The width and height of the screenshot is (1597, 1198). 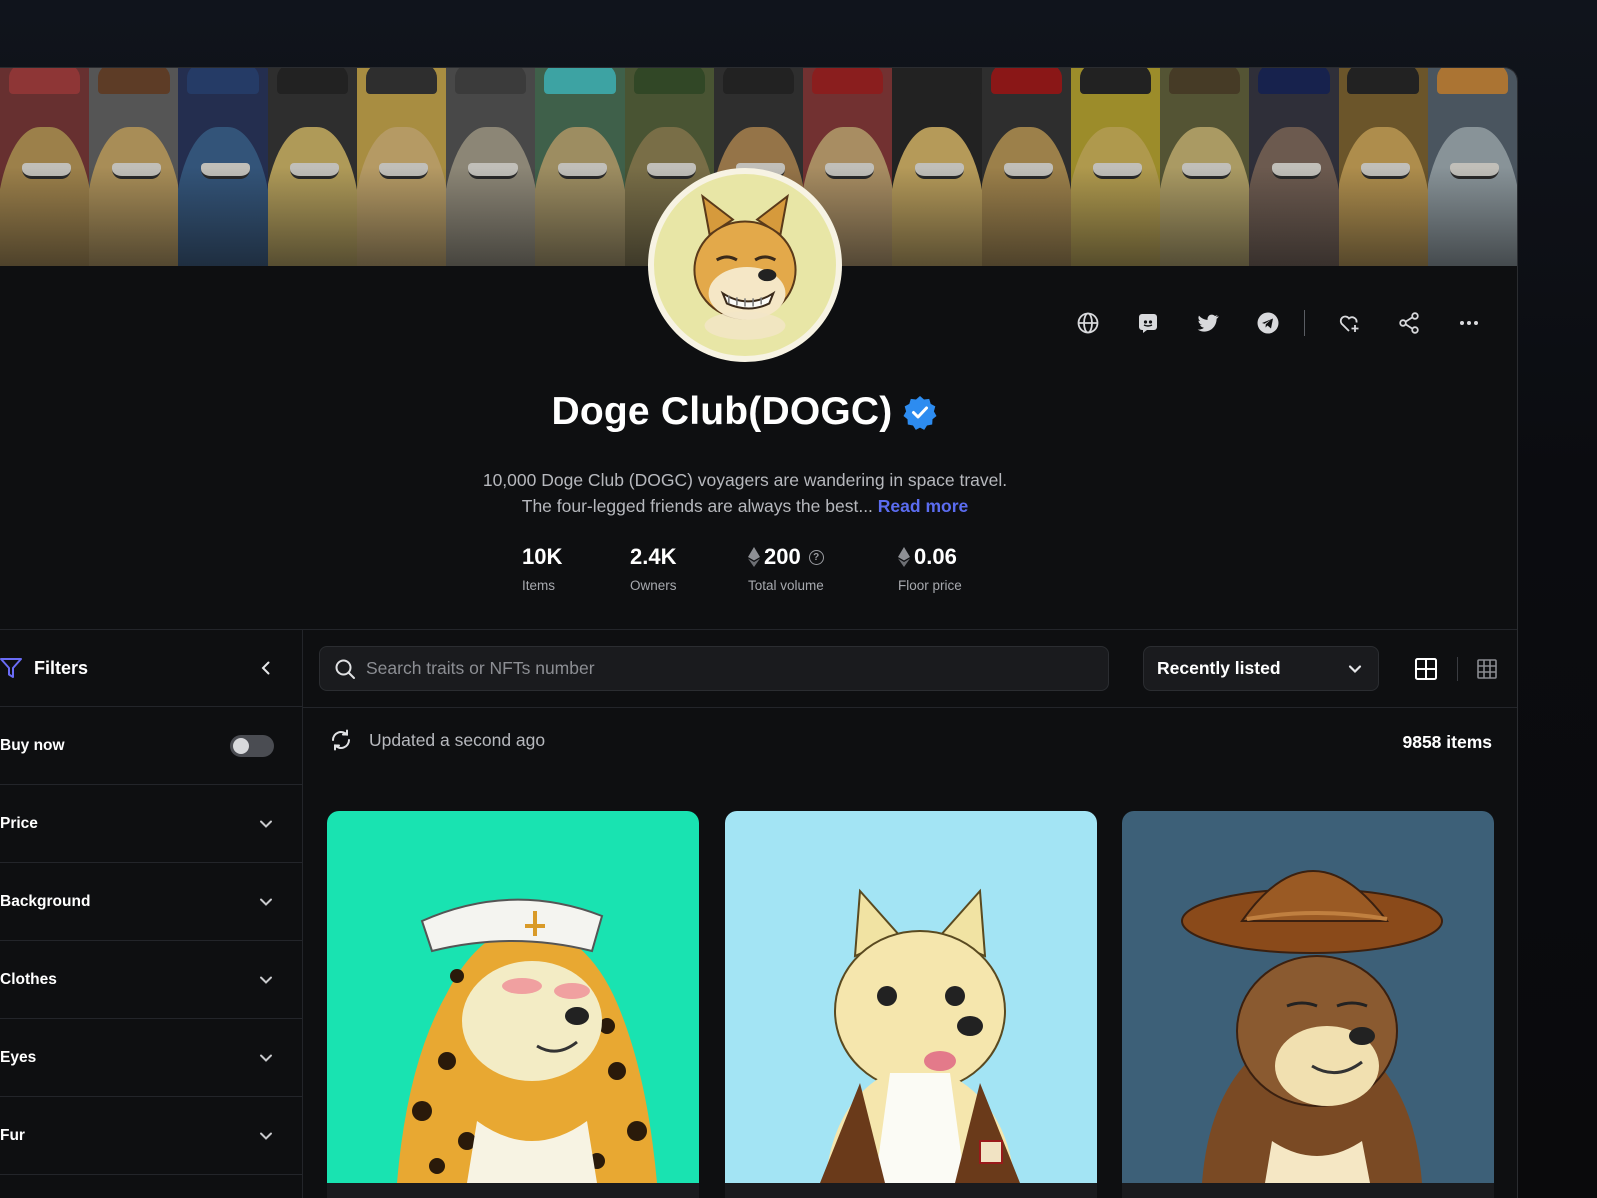 I want to click on stat-floor-price: 0.06 Floor price, so click(x=930, y=568).